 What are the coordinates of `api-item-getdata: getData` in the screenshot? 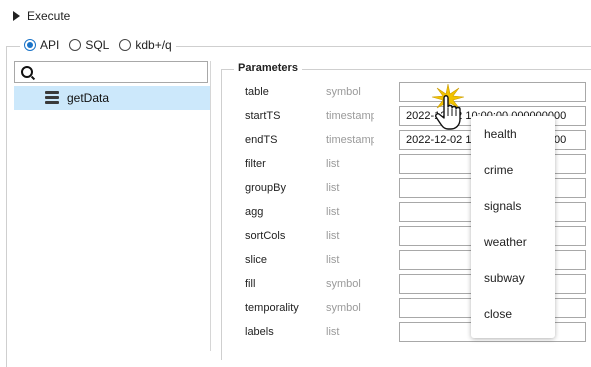 It's located at (112, 98).